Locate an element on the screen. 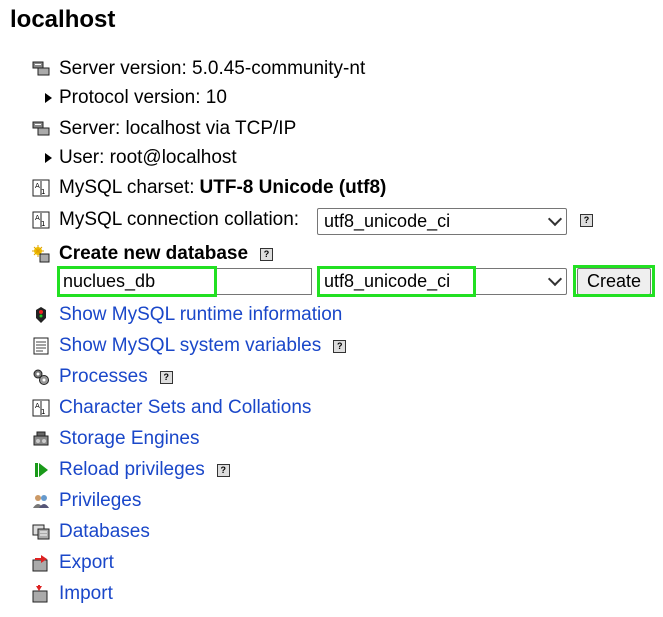 This screenshot has height=617, width=663. collation-select-value: utf8_unicode_ci is located at coordinates (387, 221).